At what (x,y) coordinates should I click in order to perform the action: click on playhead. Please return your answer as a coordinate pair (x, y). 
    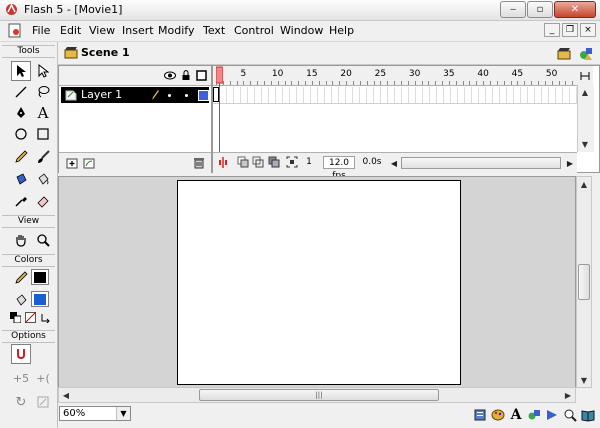
    Looking at the image, I should click on (219, 109).